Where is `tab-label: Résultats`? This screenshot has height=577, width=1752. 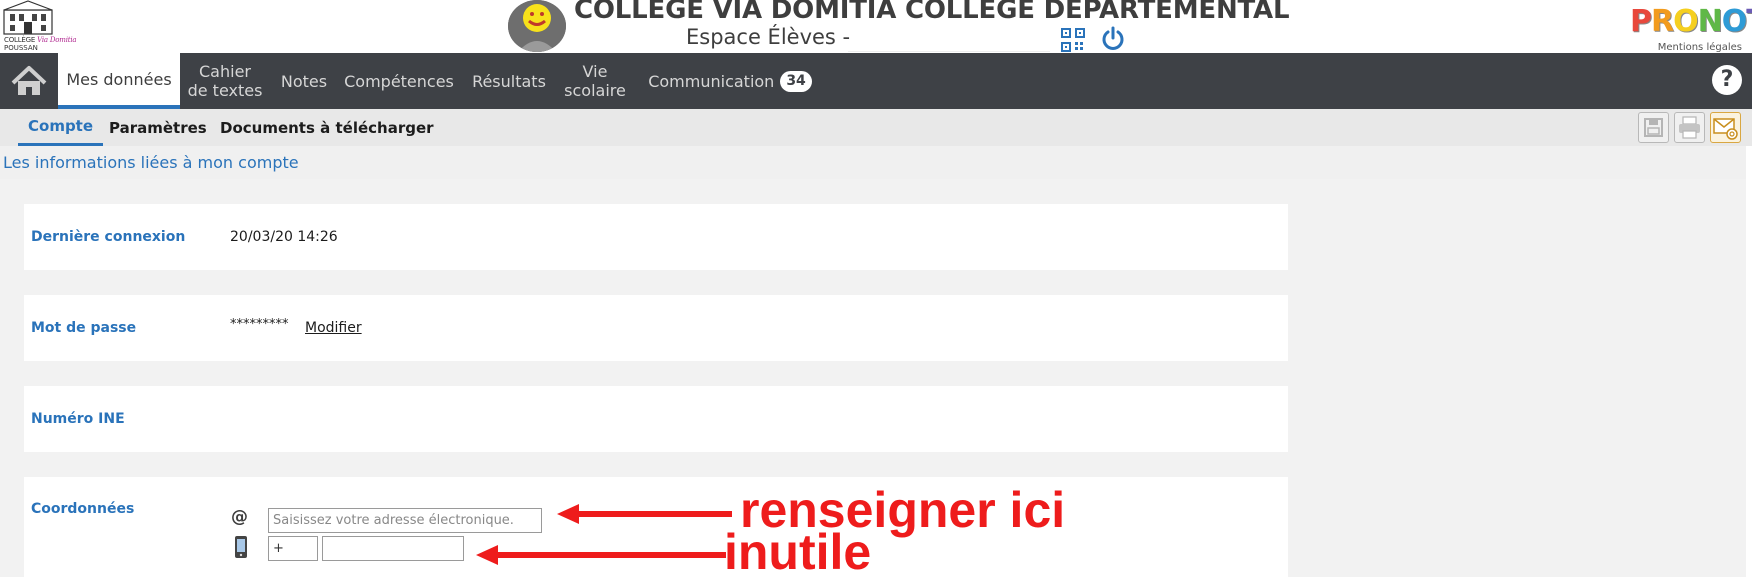 tab-label: Résultats is located at coordinates (509, 81).